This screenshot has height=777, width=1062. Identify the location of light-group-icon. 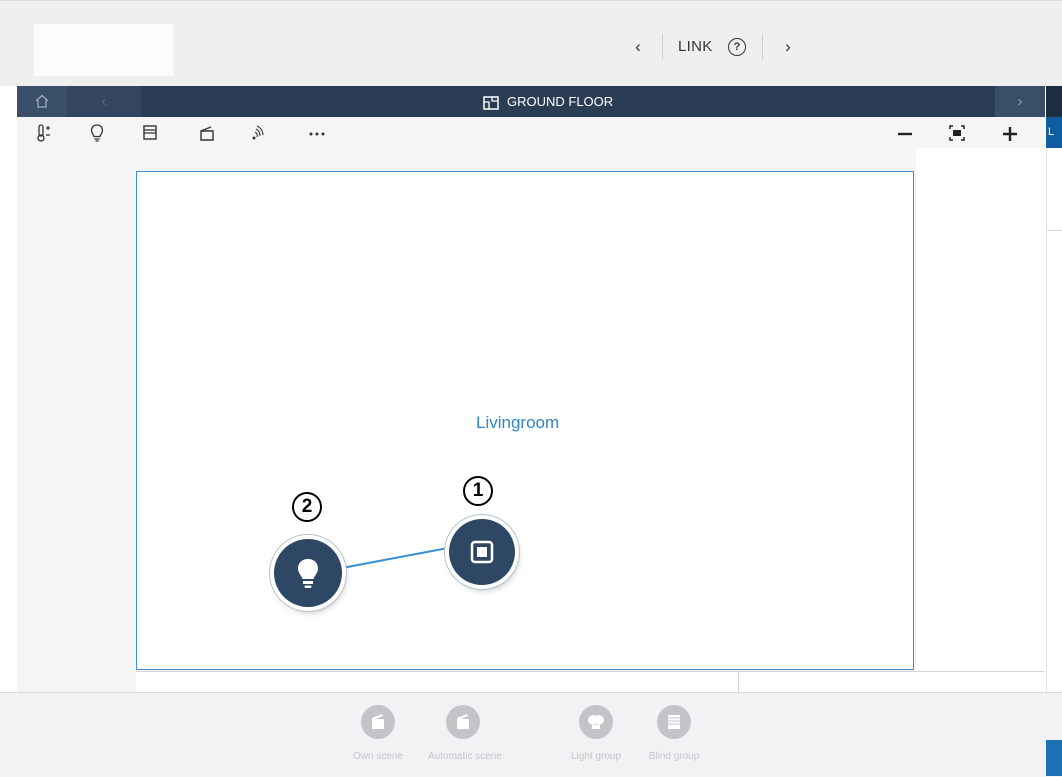
(596, 722).